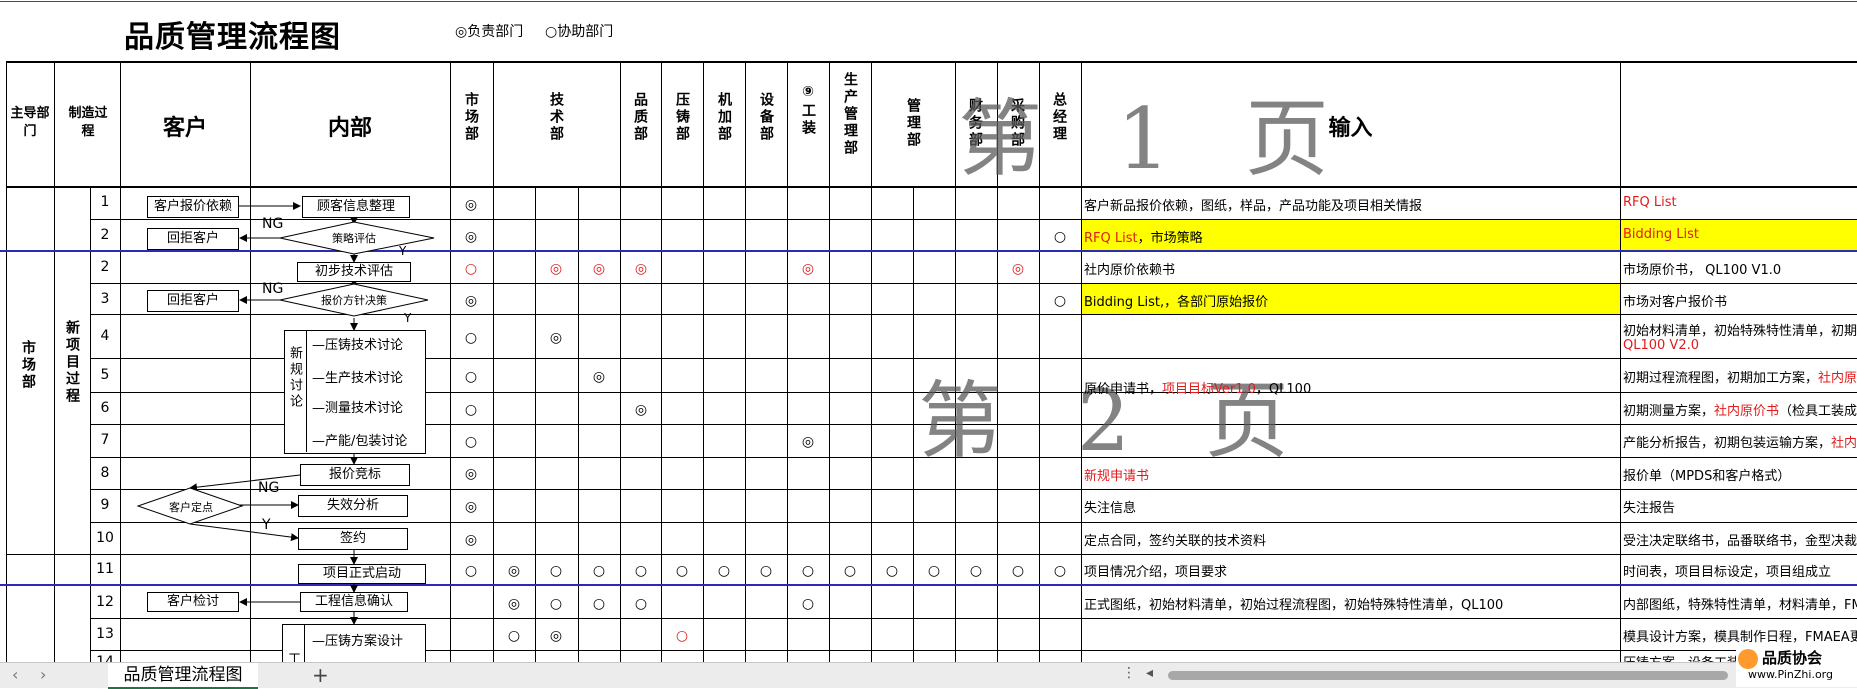  What do you see at coordinates (355, 475) in the screenshot?
I see `flow-bid: 报价竞标` at bounding box center [355, 475].